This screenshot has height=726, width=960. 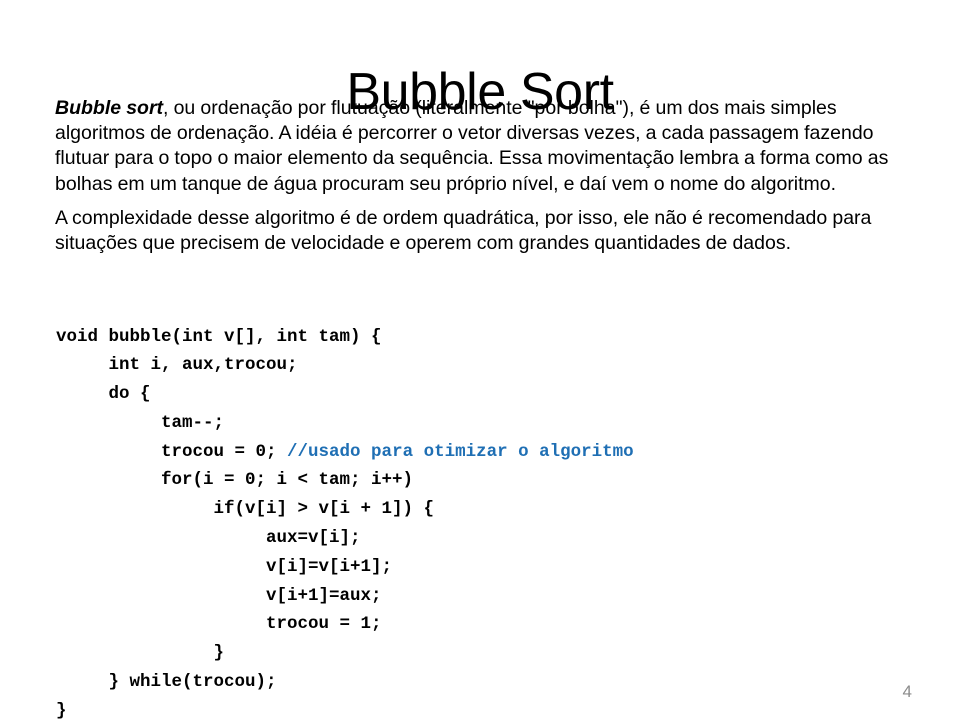 What do you see at coordinates (496, 394) in the screenshot?
I see `code-line: do {` at bounding box center [496, 394].